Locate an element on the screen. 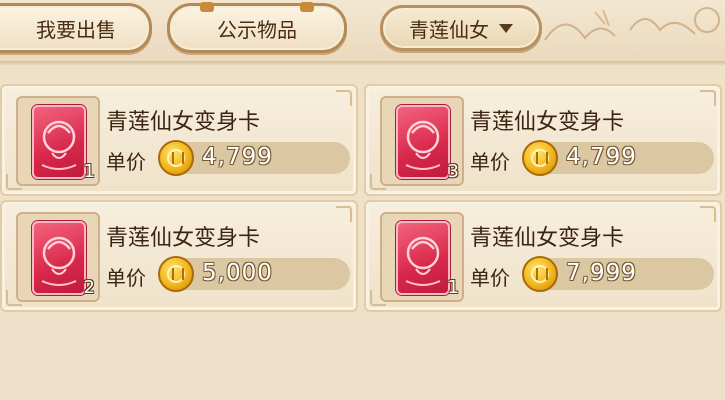 This screenshot has height=400, width=725. price-field: 7,999 is located at coordinates (618, 274).